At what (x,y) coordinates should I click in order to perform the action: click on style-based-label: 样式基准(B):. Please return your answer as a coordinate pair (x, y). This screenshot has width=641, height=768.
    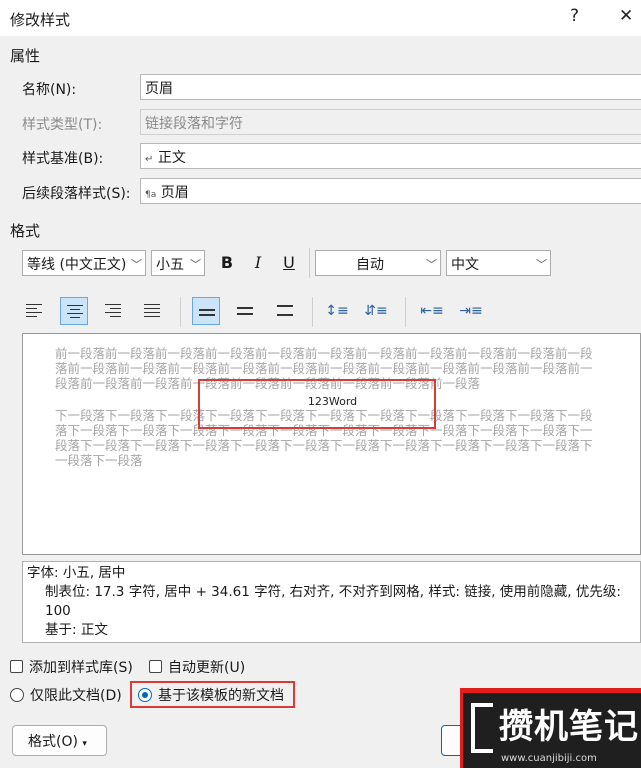
    Looking at the image, I should click on (63, 159).